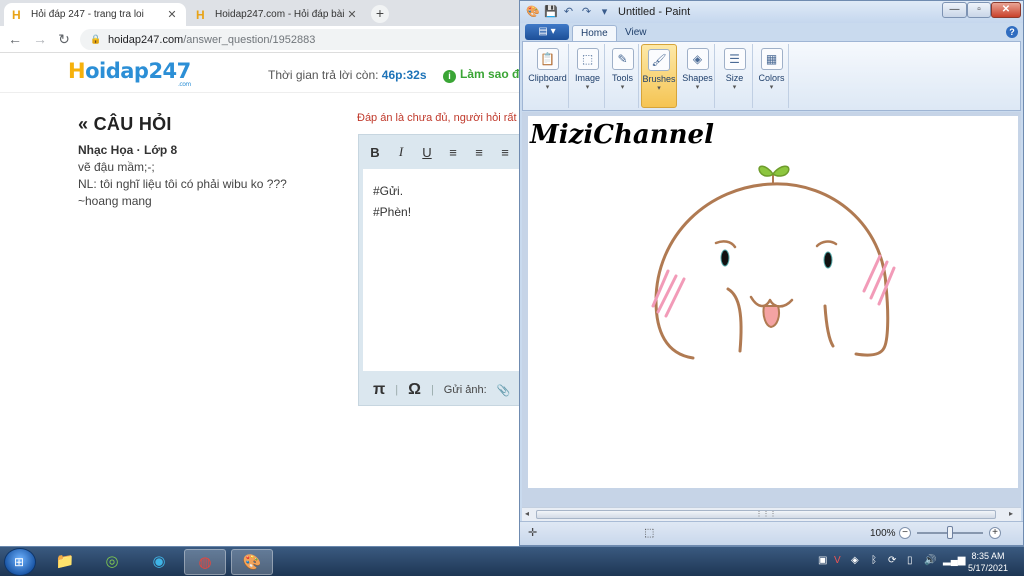 This screenshot has height=576, width=1024. What do you see at coordinates (159, 562) in the screenshot?
I see `taskbar-edge: ◉` at bounding box center [159, 562].